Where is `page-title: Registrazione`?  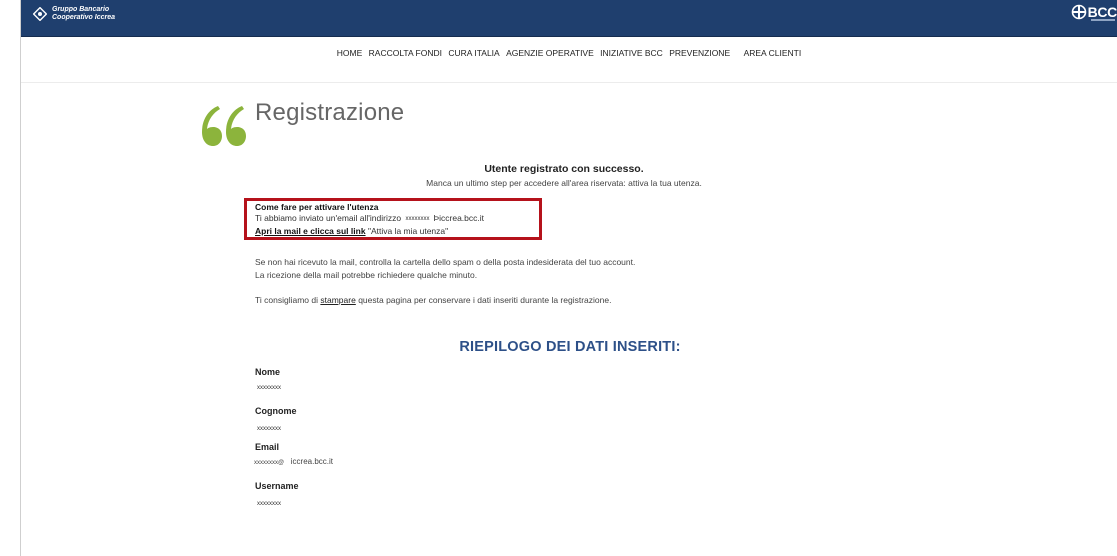
page-title: Registrazione is located at coordinates (330, 112).